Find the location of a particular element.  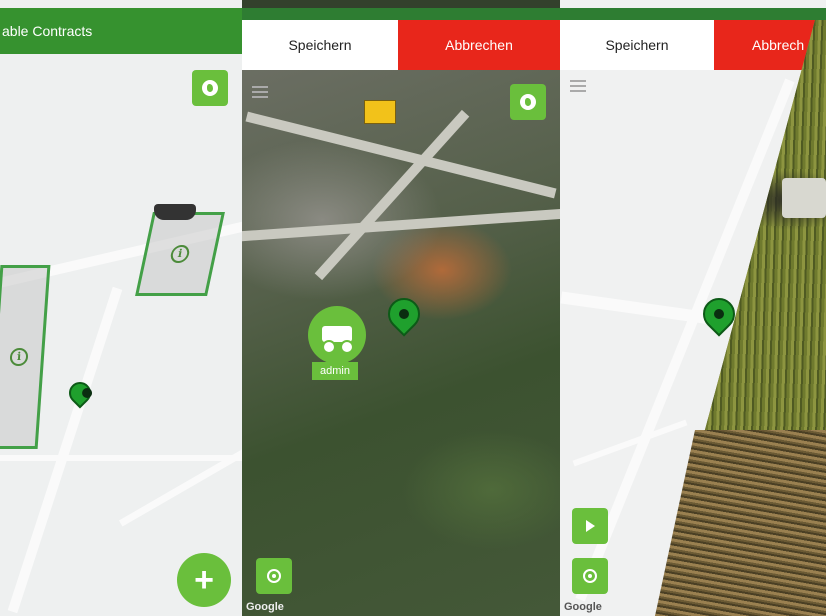

add-button: + is located at coordinates (204, 580).